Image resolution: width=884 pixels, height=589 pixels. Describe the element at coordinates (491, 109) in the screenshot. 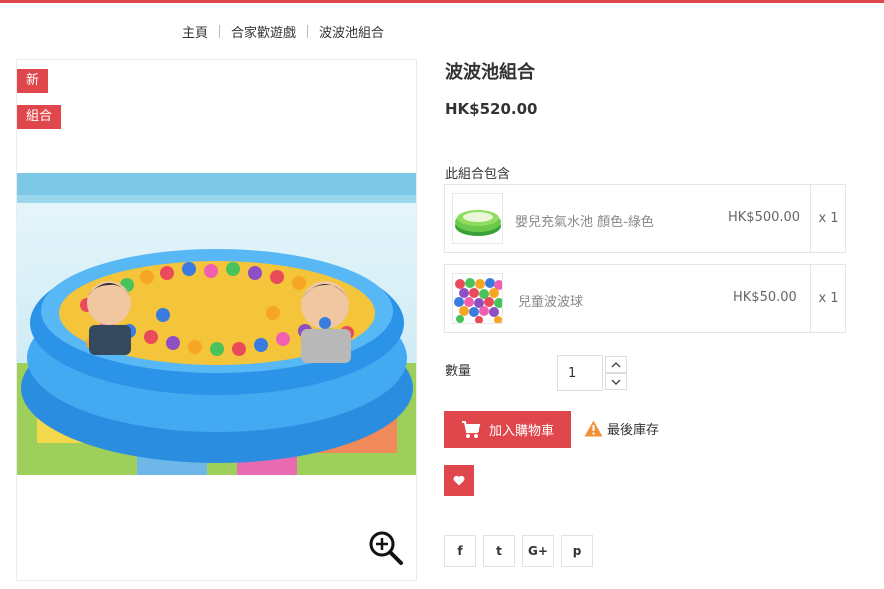

I see `product-price: HK$520.00` at that location.